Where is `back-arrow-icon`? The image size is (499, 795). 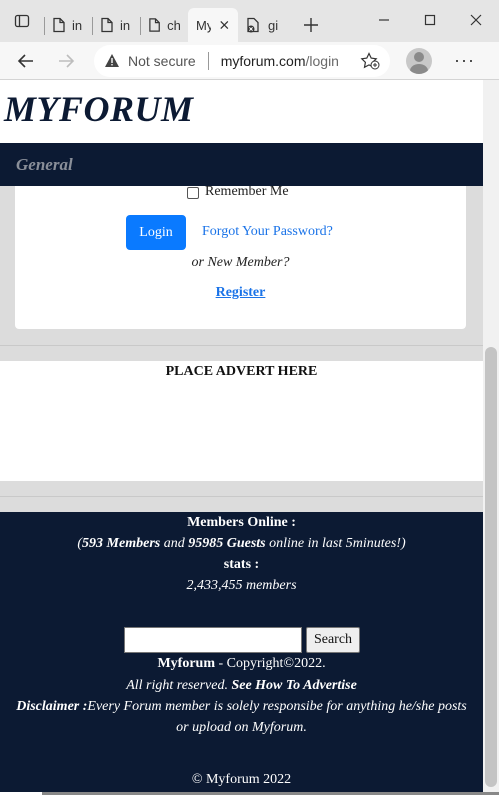 back-arrow-icon is located at coordinates (25, 60).